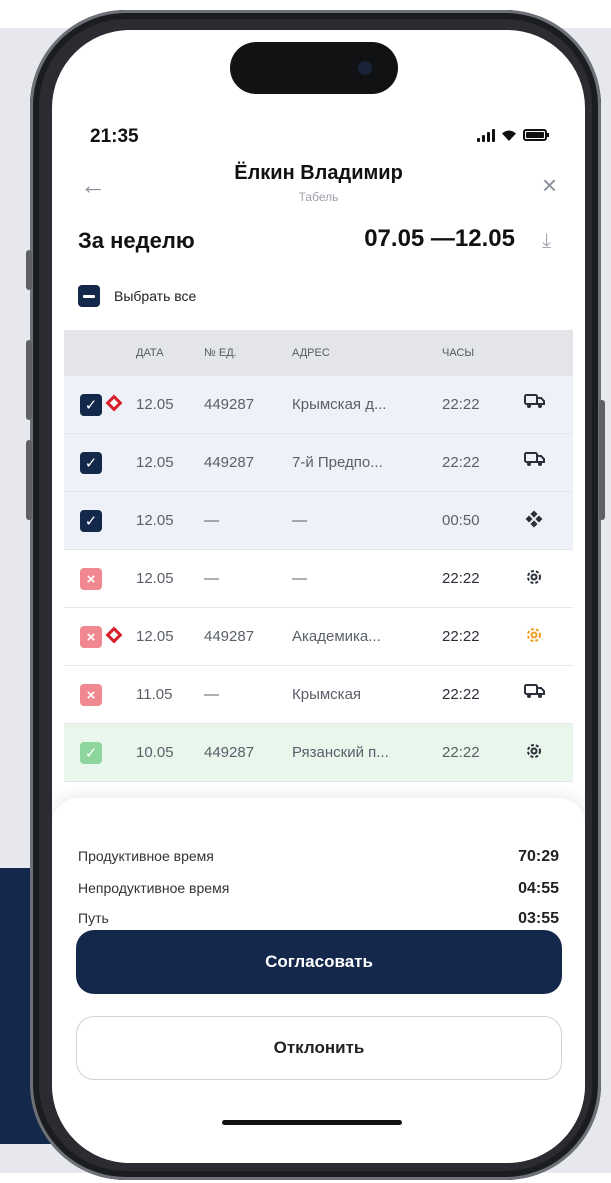 This screenshot has width=611, height=1183. What do you see at coordinates (486, 135) in the screenshot?
I see `signal-icon` at bounding box center [486, 135].